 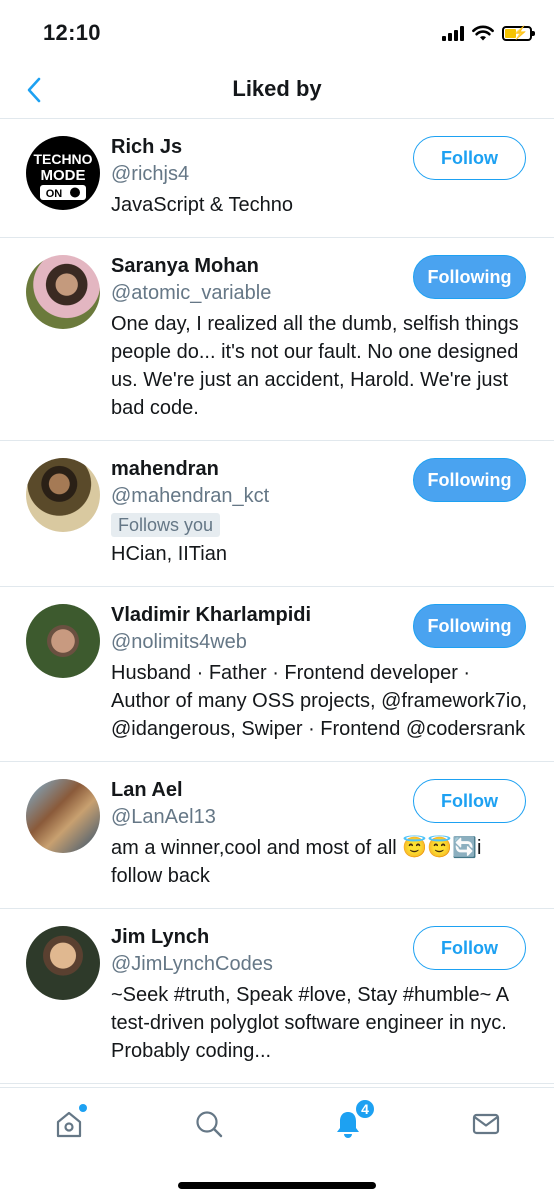 I want to click on tab-search, so click(x=209, y=1124).